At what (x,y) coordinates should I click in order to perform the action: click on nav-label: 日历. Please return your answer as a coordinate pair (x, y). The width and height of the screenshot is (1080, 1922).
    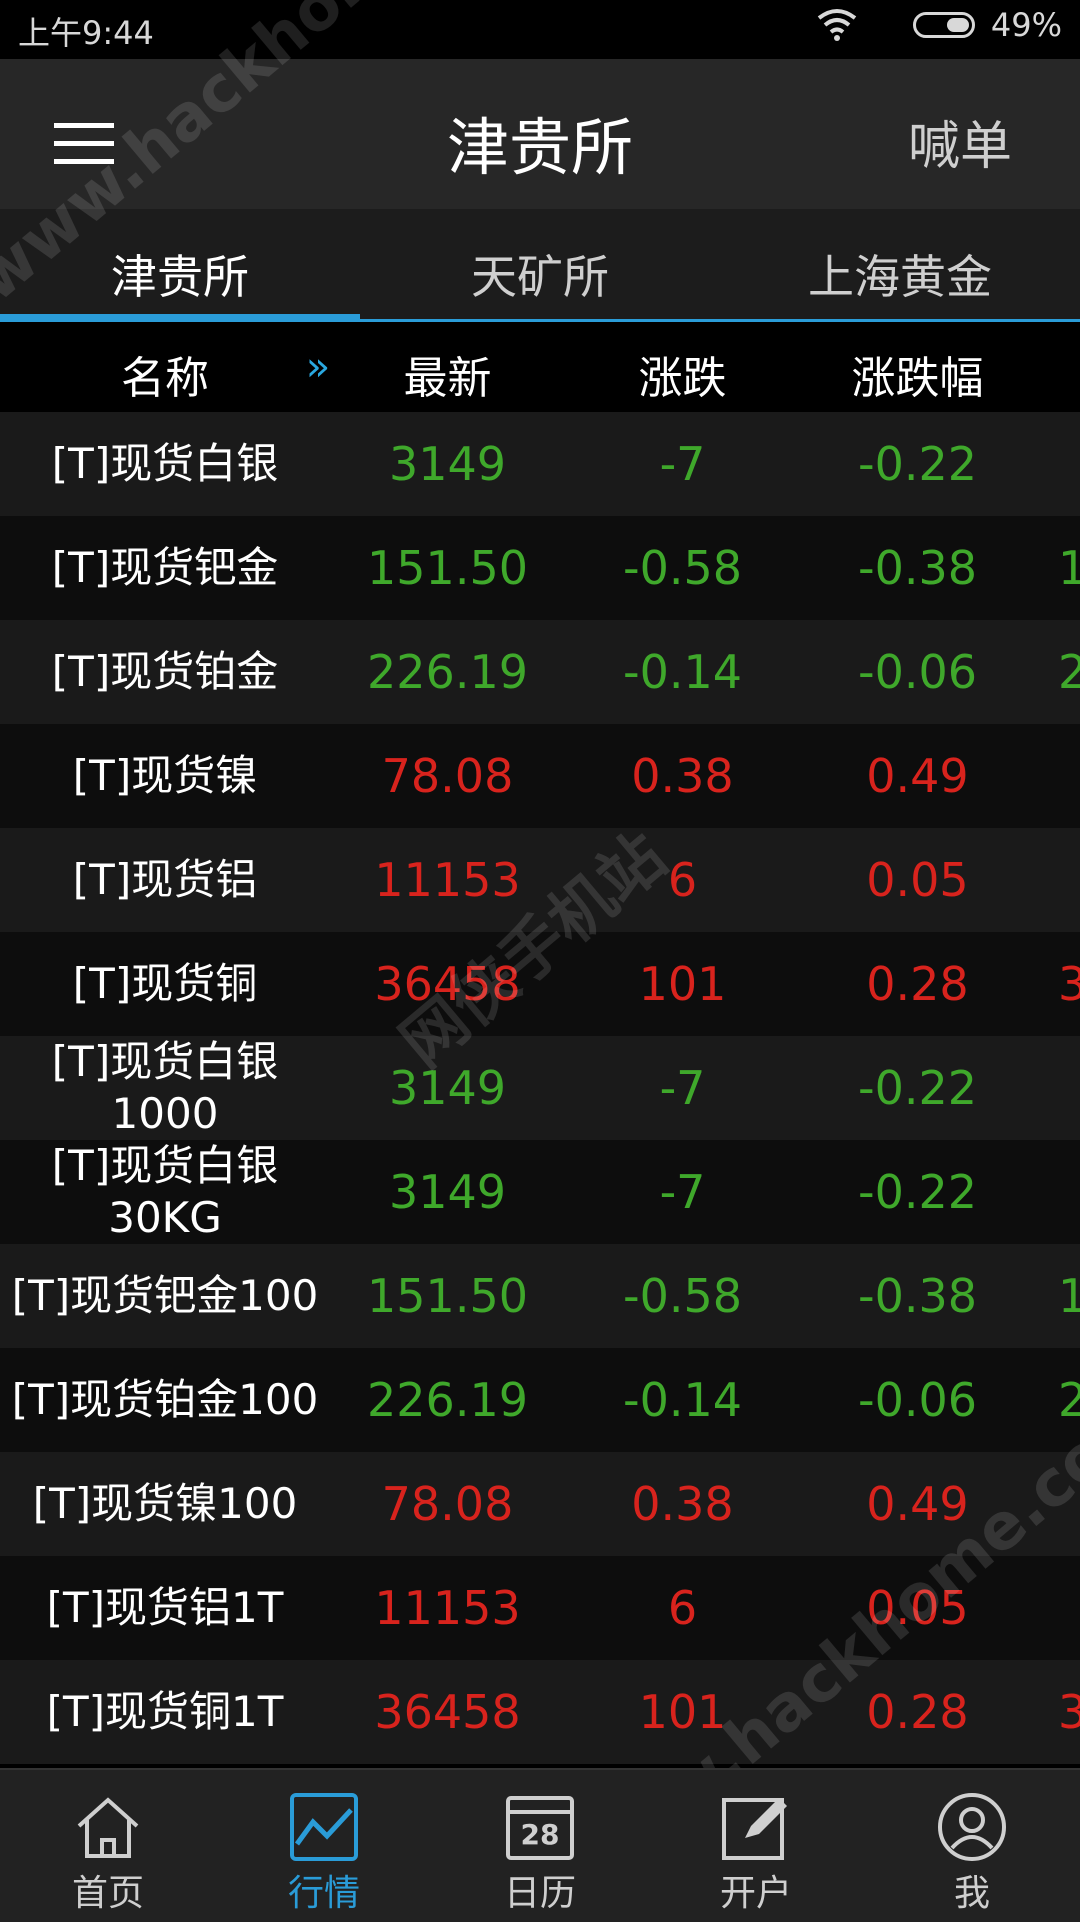
    Looking at the image, I should click on (539, 1893).